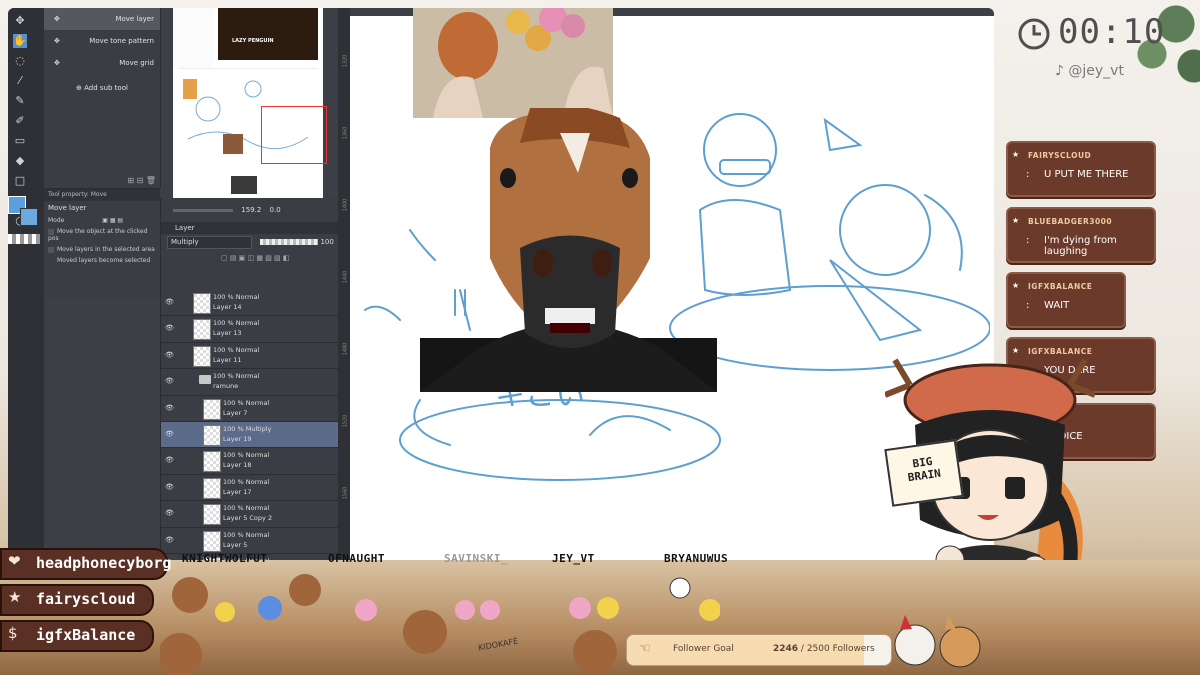  I want to click on tool-palette: ✥ ✋ ◌ ⁄ ✎ ✐ ▭ ◆ □ A ○, so click(26, 284).